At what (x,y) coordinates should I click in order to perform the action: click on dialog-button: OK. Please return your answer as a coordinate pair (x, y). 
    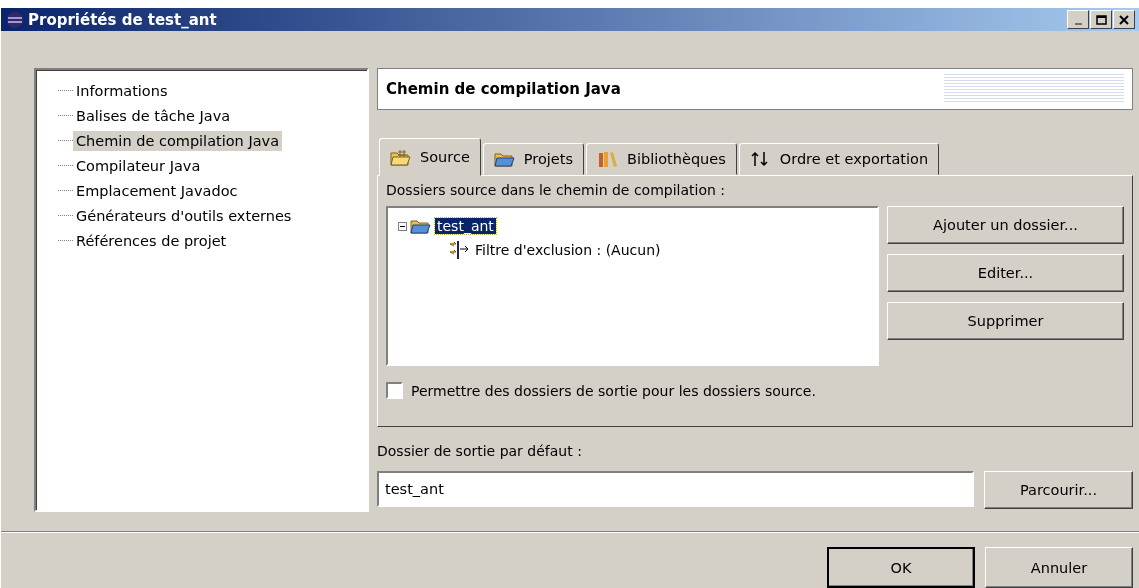
    Looking at the image, I should click on (901, 567).